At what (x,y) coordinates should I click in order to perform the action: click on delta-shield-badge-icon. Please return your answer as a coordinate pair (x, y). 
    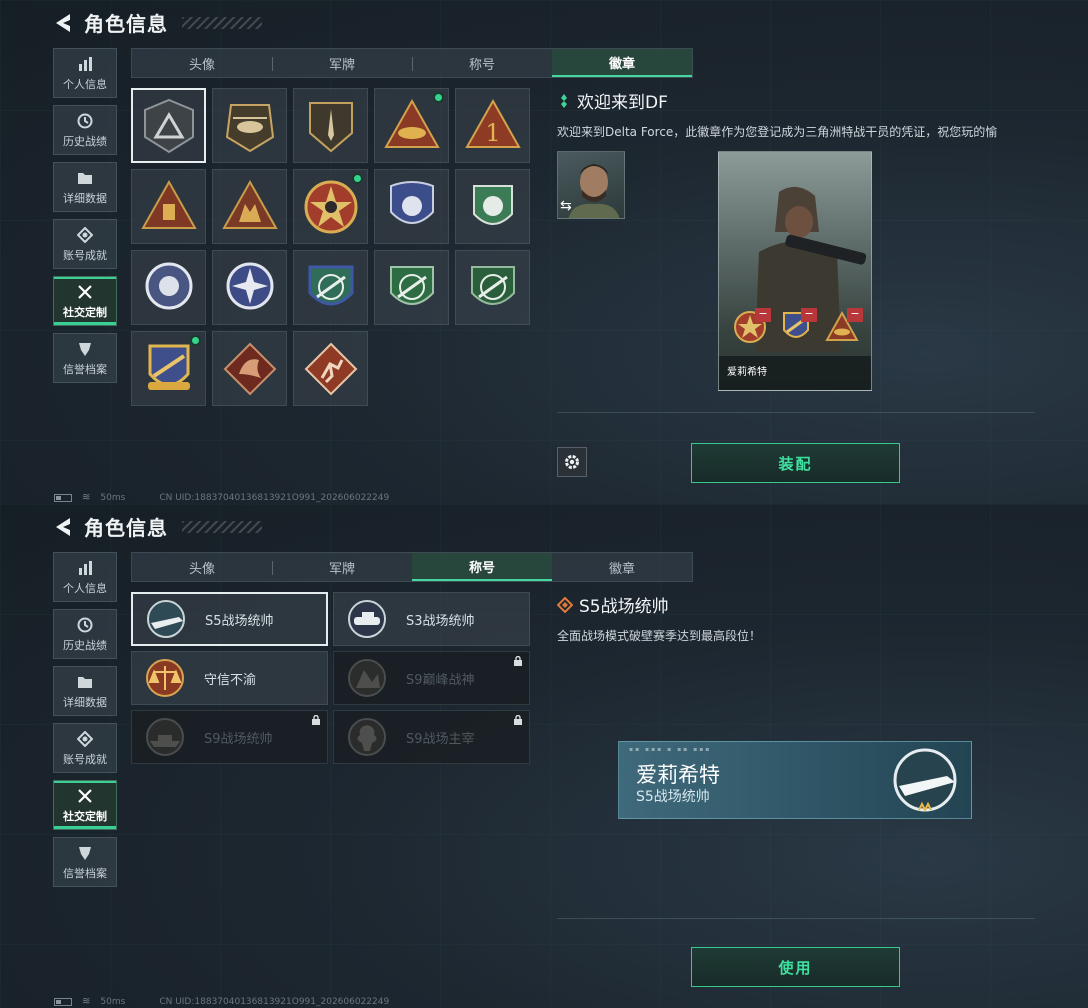
    Looking at the image, I should click on (168, 125).